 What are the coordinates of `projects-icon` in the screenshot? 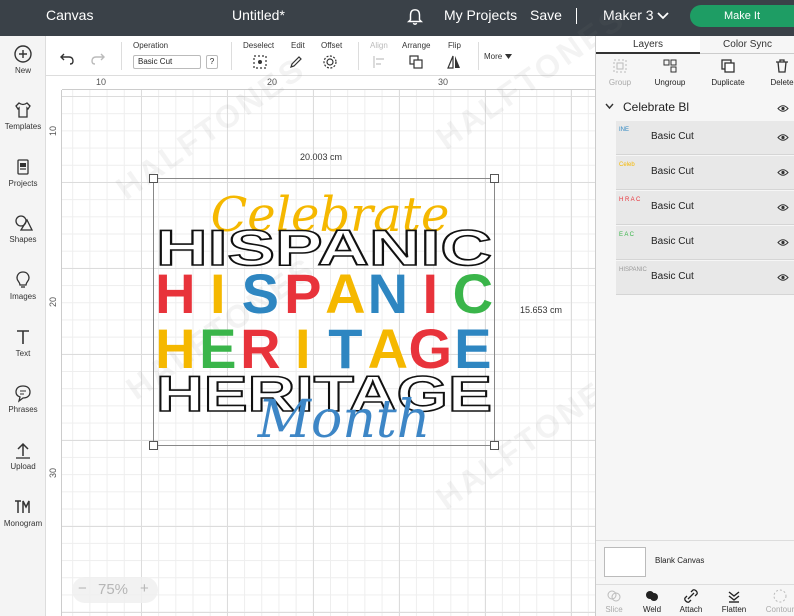 It's located at (23, 167).